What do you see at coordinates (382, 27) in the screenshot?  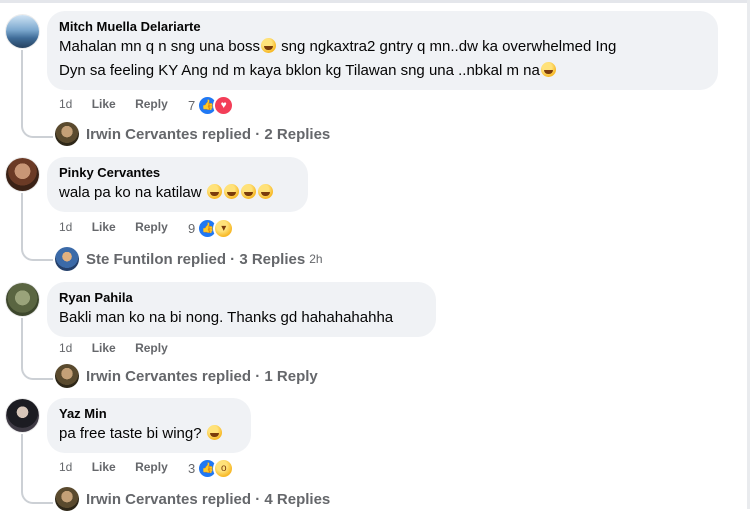 I see `comment-author: Mitch Muella Delariarte` at bounding box center [382, 27].